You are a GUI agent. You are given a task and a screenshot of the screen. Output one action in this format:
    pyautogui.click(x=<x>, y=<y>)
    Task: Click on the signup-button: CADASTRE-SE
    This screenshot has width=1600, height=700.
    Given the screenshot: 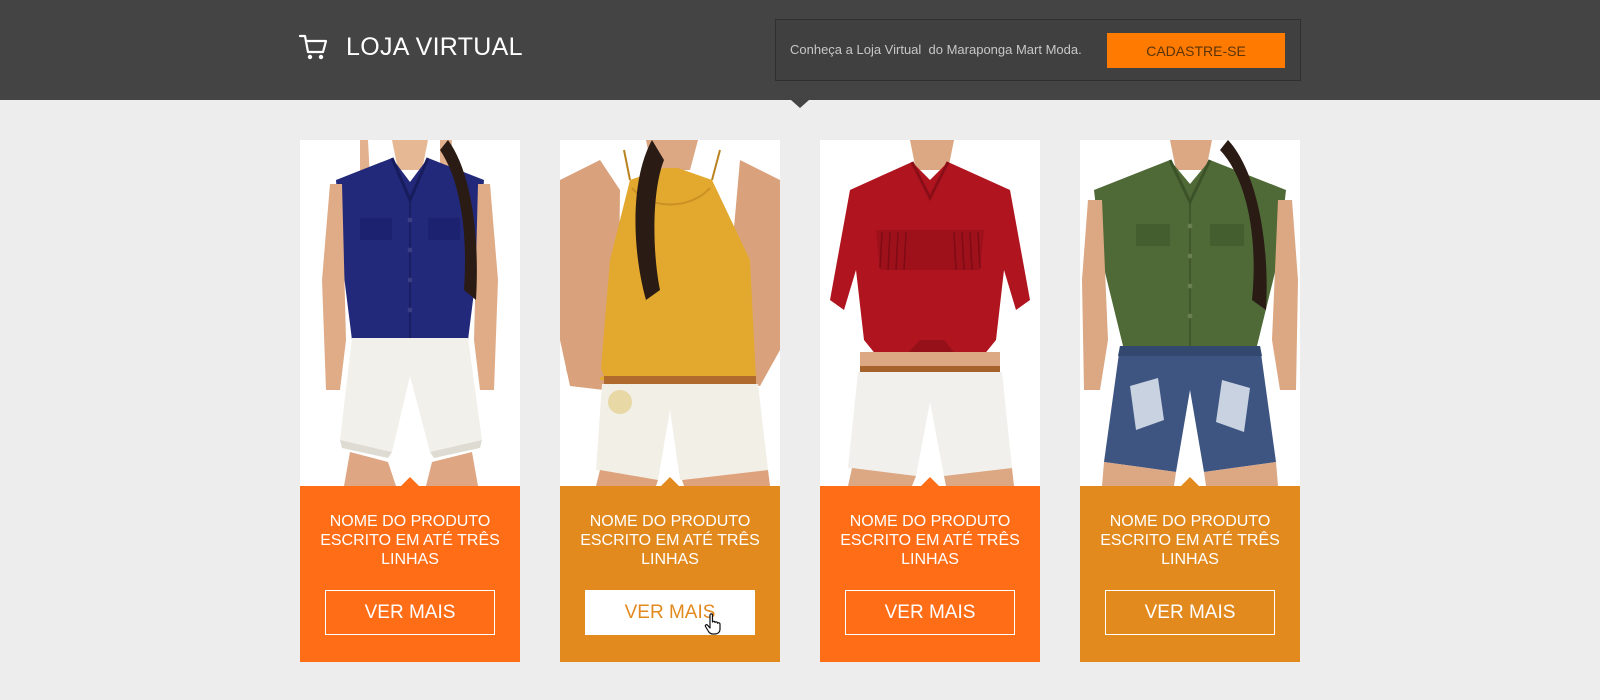 What is the action you would take?
    pyautogui.click(x=1196, y=50)
    